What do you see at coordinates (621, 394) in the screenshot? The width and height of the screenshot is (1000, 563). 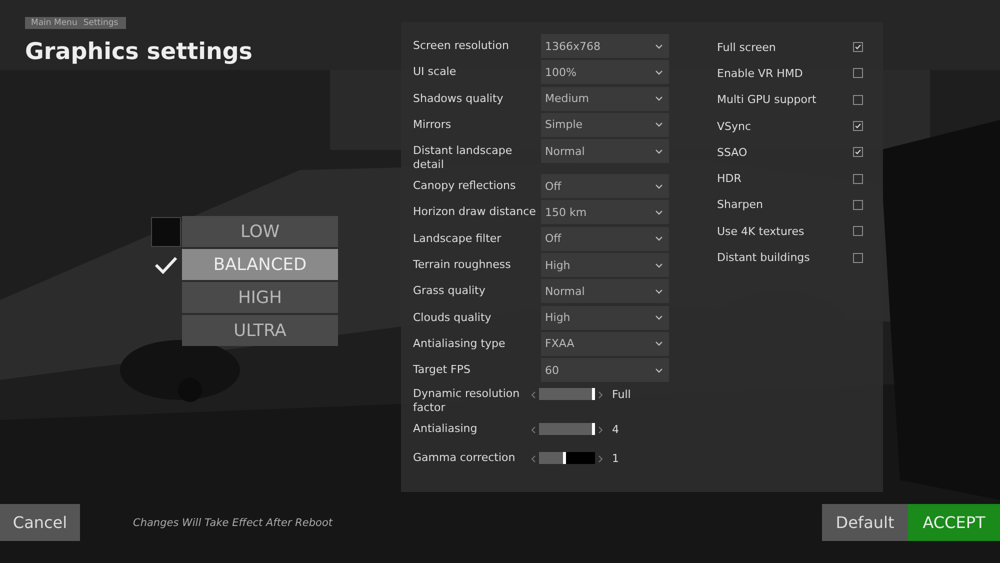 I see `slider-value: Full` at bounding box center [621, 394].